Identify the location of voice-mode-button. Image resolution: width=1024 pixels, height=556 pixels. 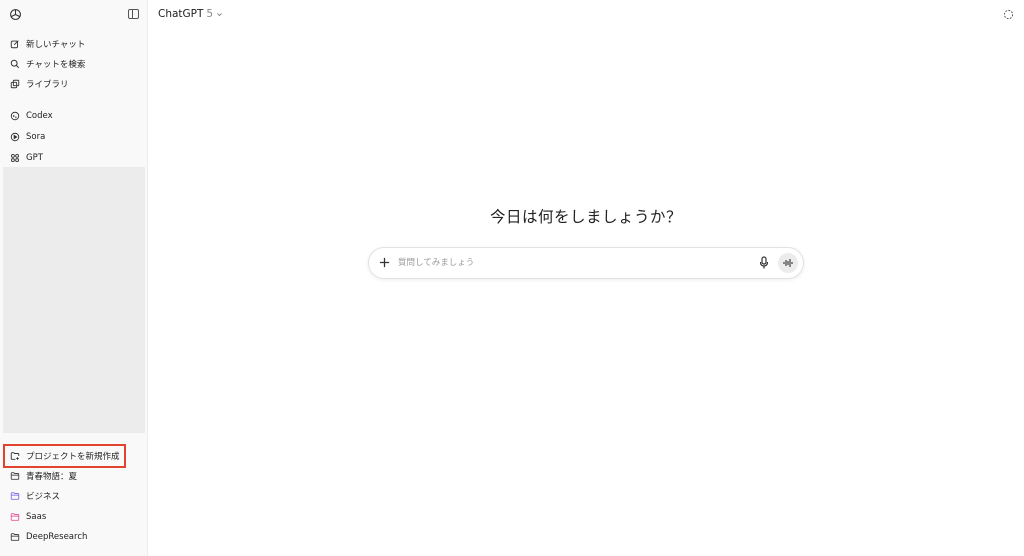
(788, 263).